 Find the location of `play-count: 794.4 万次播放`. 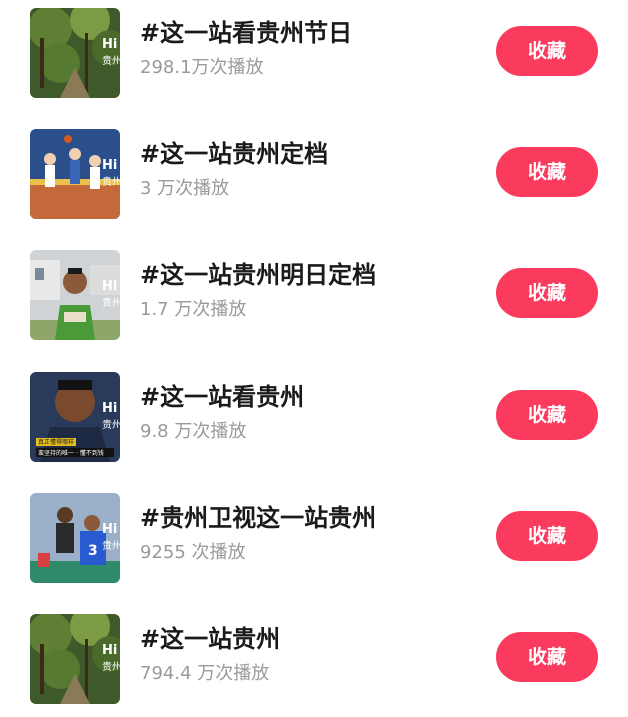

play-count: 794.4 万次播放 is located at coordinates (205, 673).